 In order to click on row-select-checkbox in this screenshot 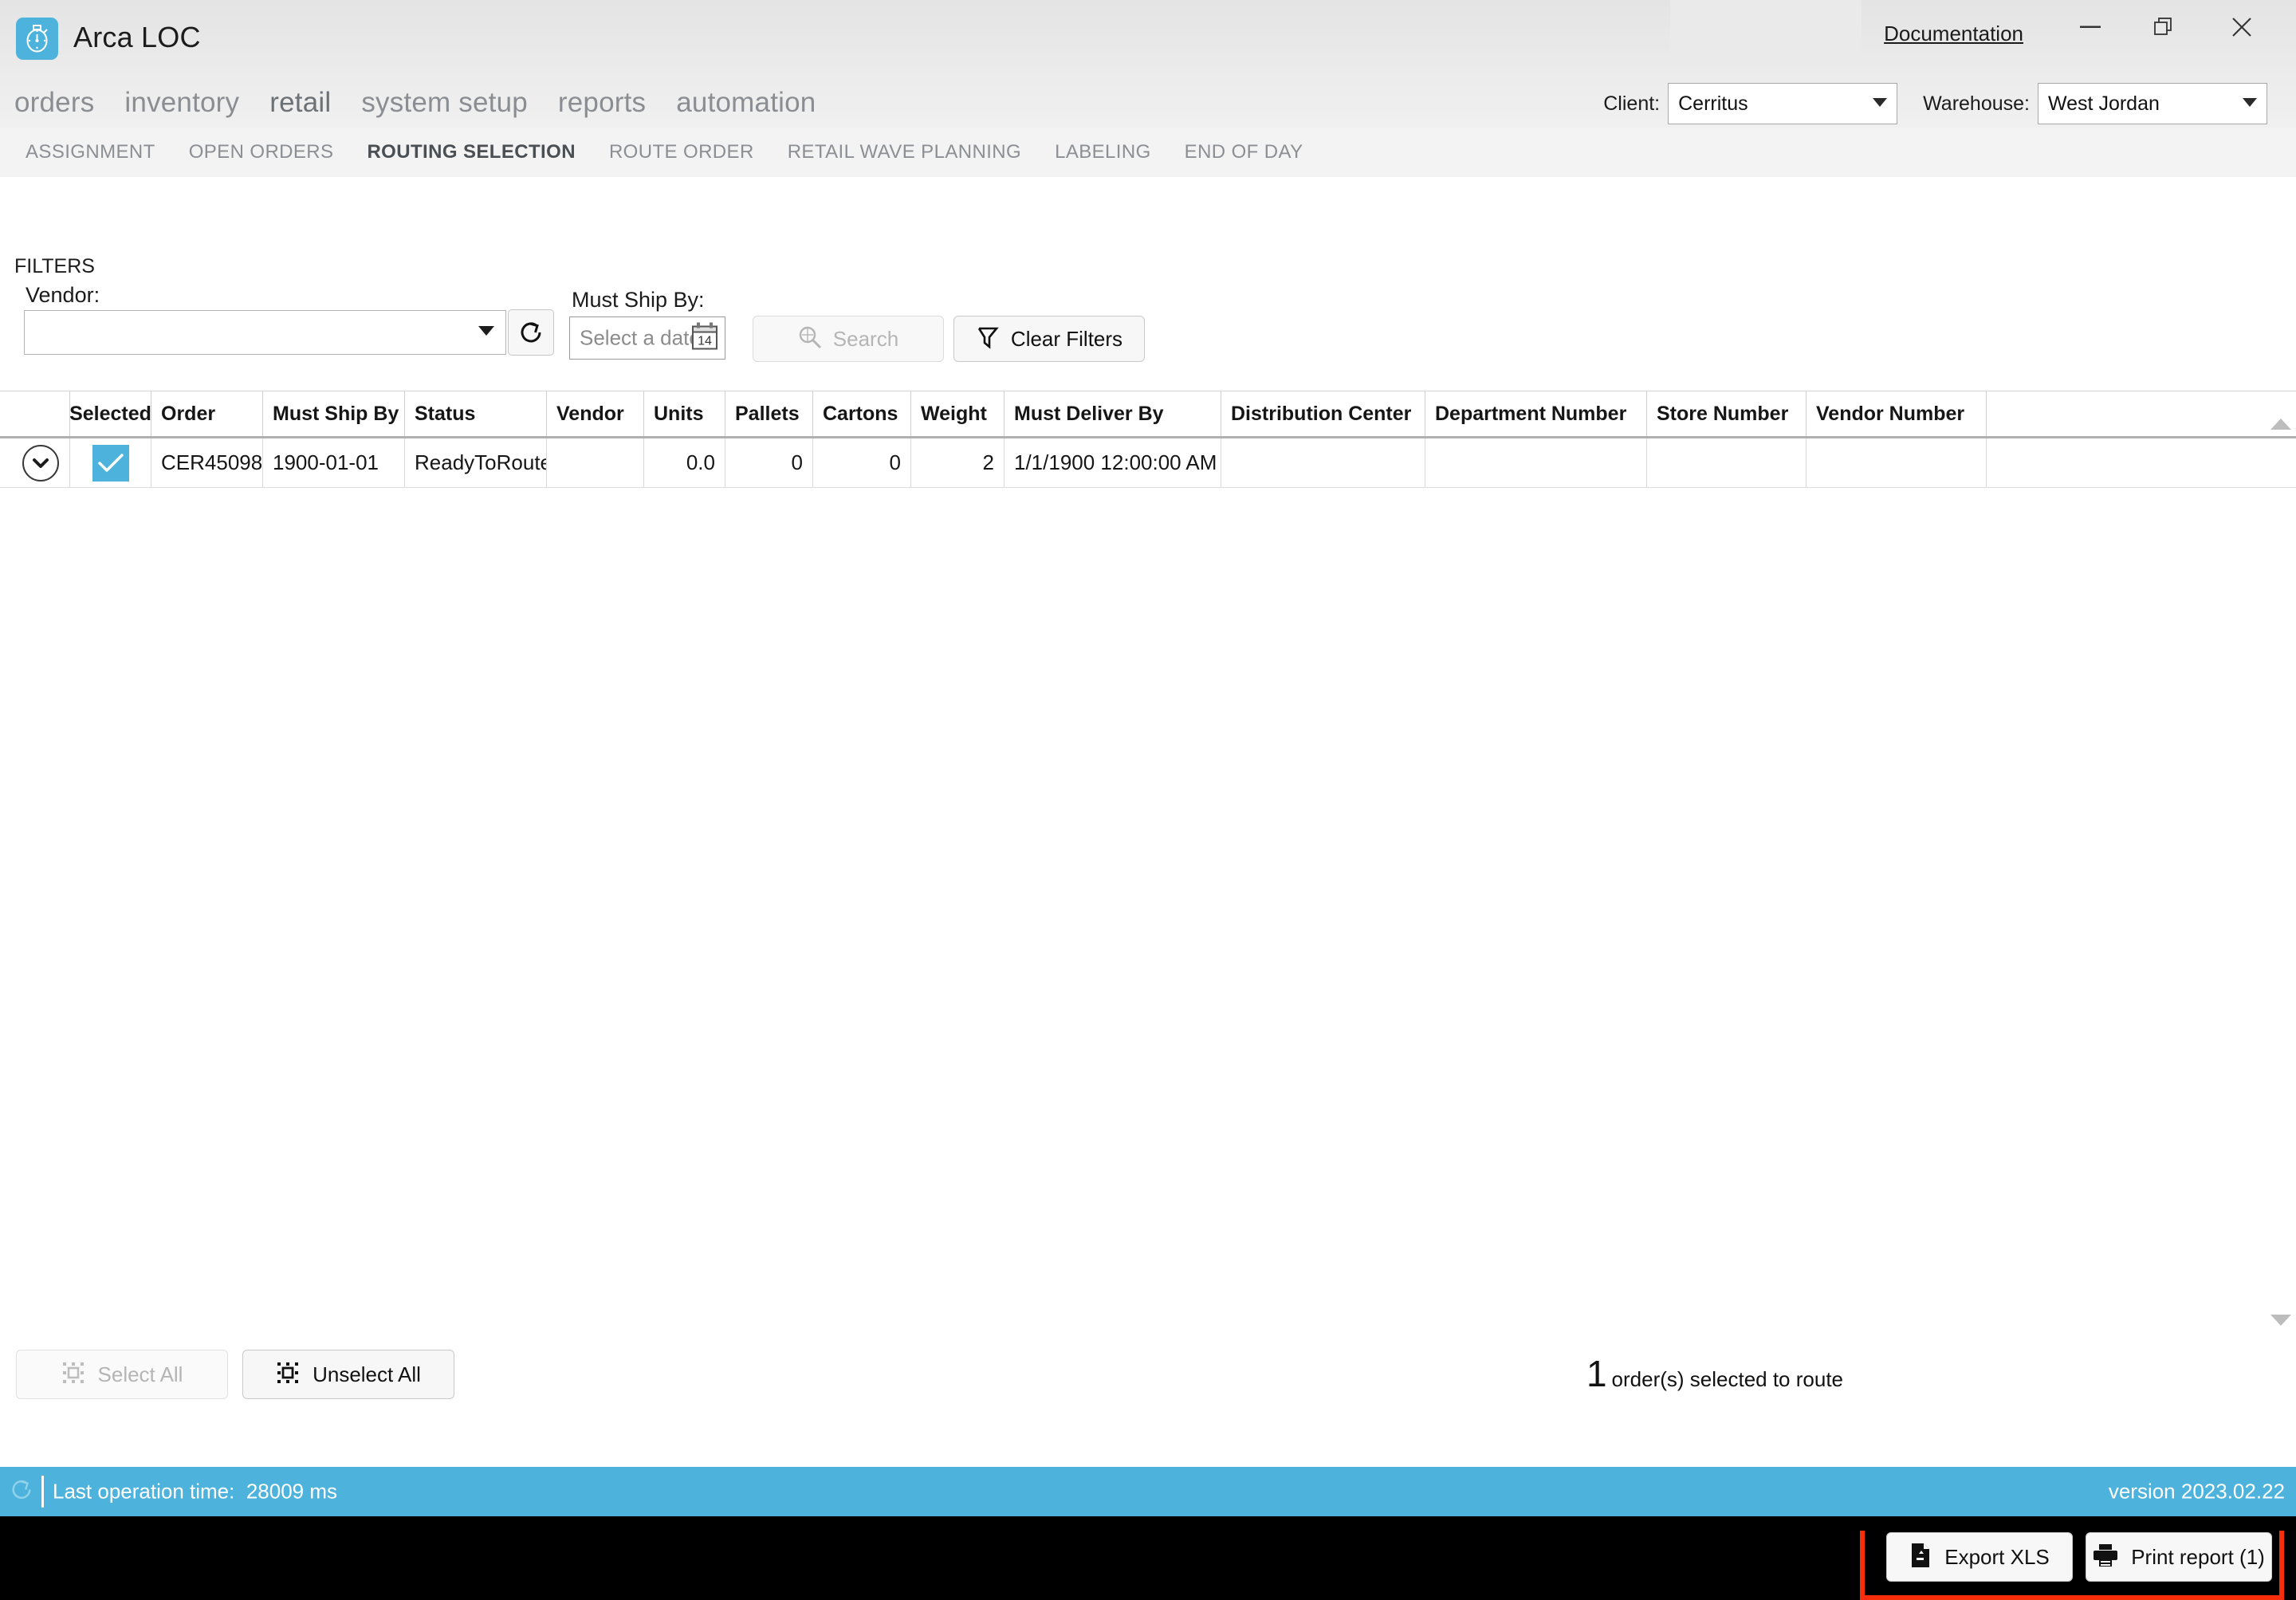, I will do `click(111, 463)`.